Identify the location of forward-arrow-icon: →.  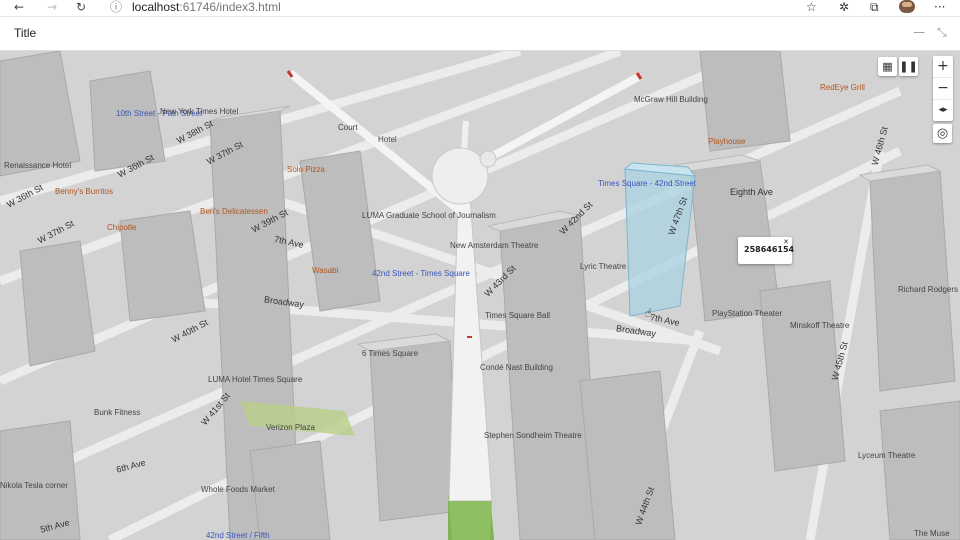
(52, 7).